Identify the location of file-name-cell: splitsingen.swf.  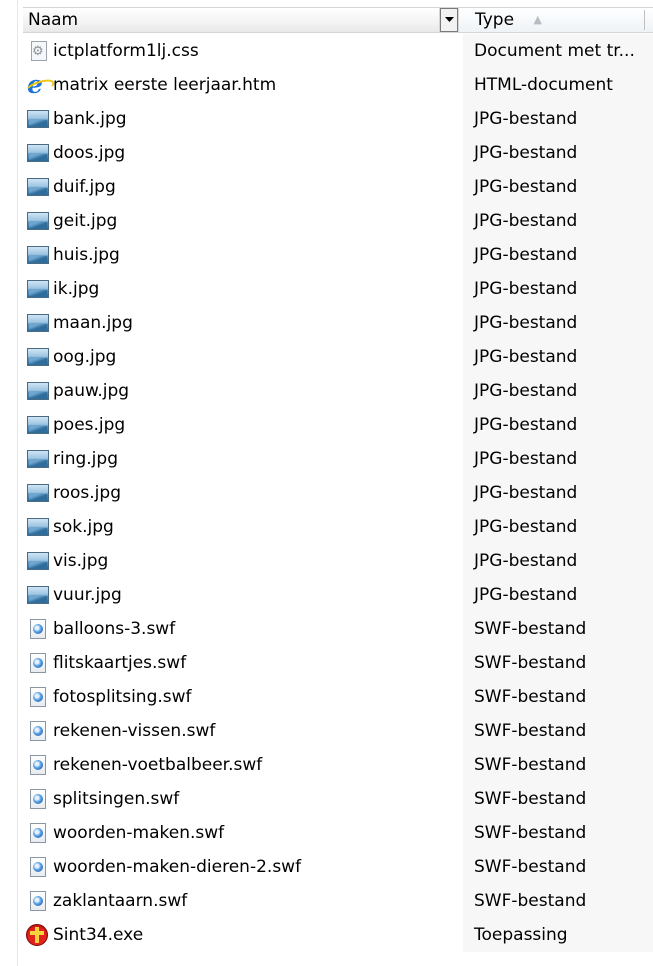
(243, 799).